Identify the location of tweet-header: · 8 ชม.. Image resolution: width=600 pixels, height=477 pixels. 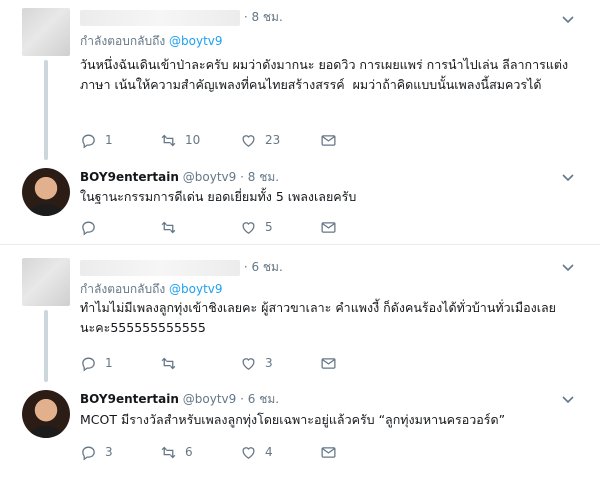
(181, 17).